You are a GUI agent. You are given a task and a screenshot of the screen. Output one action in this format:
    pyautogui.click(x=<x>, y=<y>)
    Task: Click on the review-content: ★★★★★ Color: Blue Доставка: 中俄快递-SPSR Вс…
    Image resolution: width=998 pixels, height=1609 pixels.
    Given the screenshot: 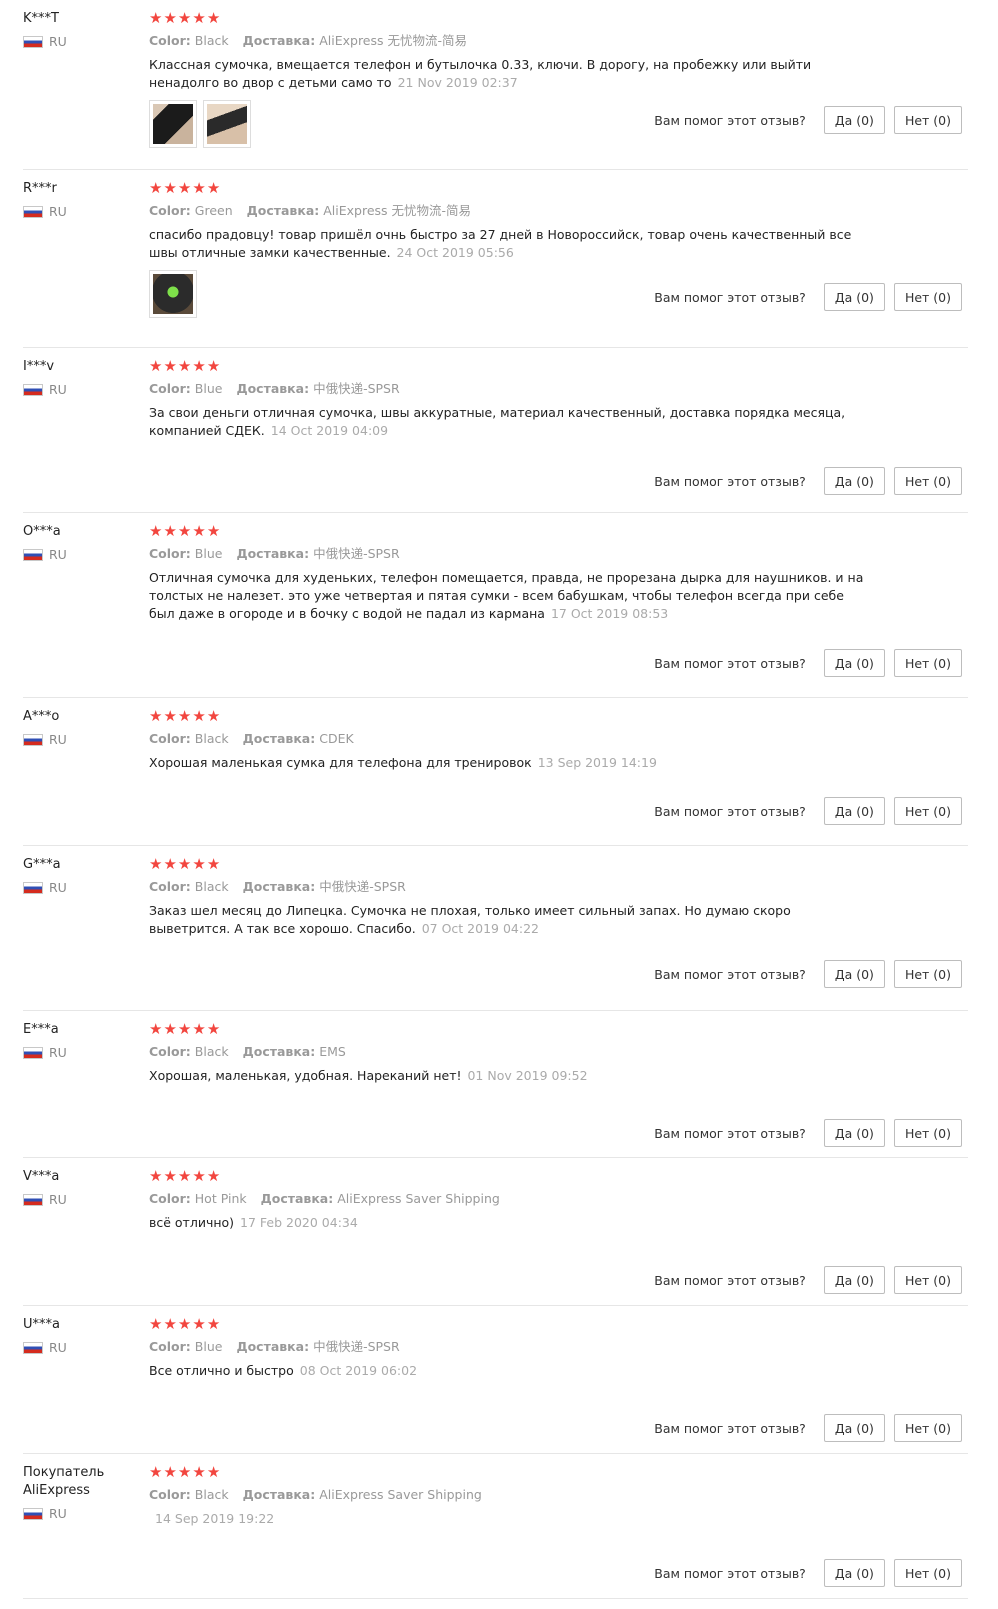 What is the action you would take?
    pyautogui.click(x=509, y=1348)
    